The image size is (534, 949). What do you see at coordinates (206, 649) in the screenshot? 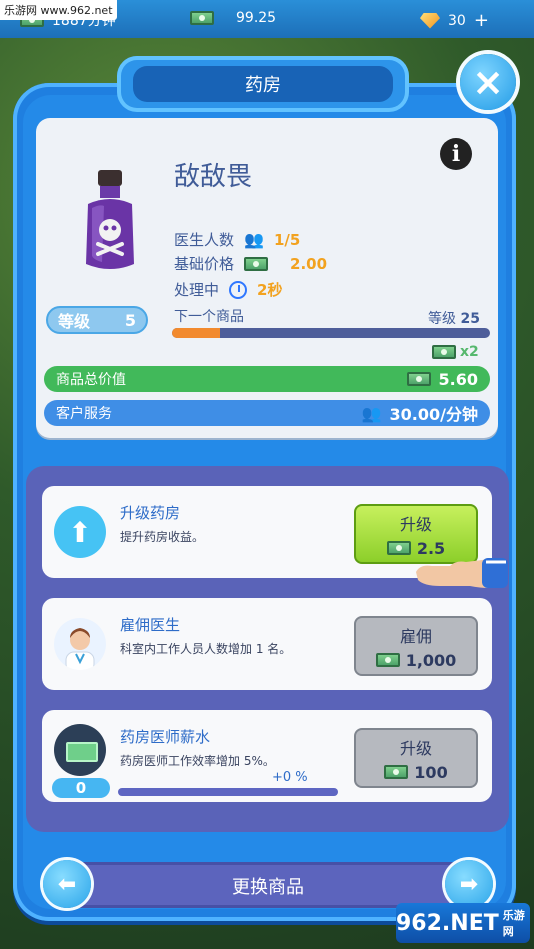
I see `hire-desc: 科室内工作人员人数增加 1 名。` at bounding box center [206, 649].